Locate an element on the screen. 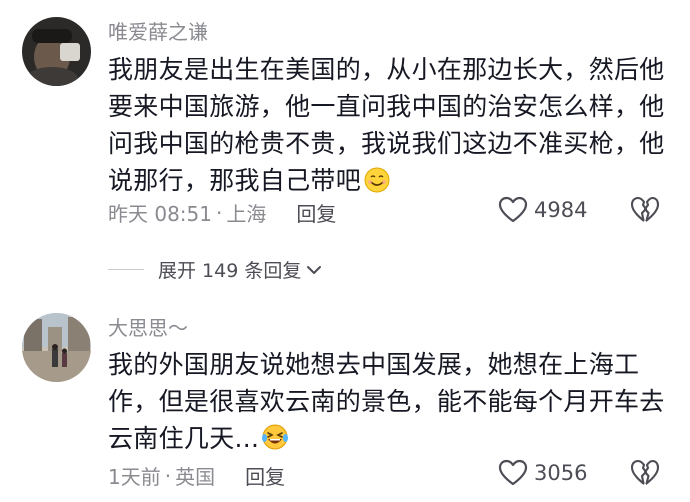 This screenshot has width=690, height=502. comment-meta: 1天前 · 英国 回复 is located at coordinates (196, 475).